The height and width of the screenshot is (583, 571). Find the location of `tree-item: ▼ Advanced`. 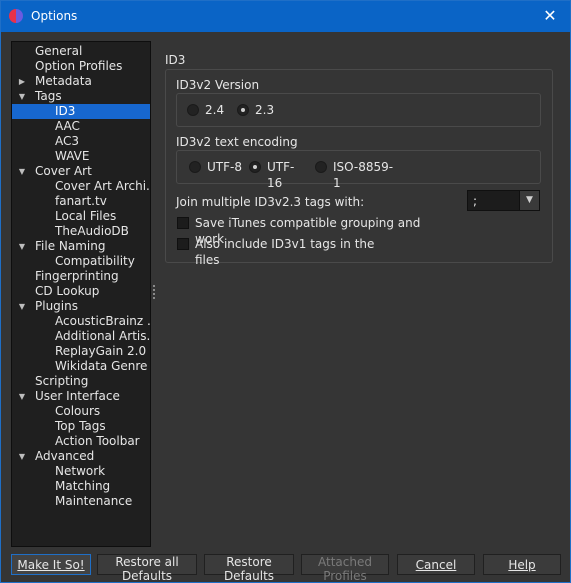

tree-item: ▼ Advanced is located at coordinates (81, 456).